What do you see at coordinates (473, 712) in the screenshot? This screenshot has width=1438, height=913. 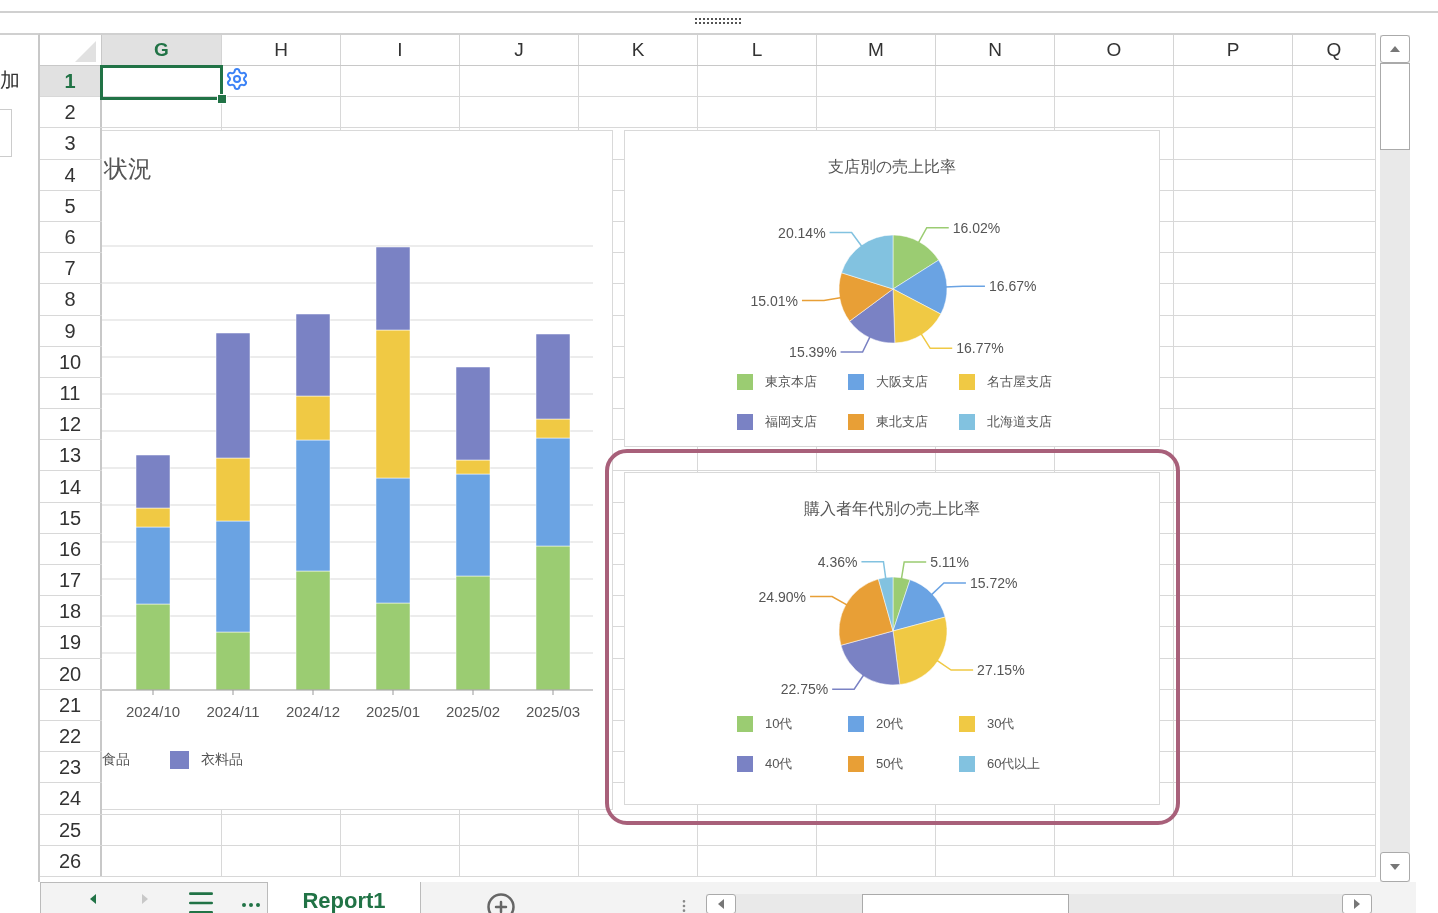 I see `axis-label: 2025/02` at bounding box center [473, 712].